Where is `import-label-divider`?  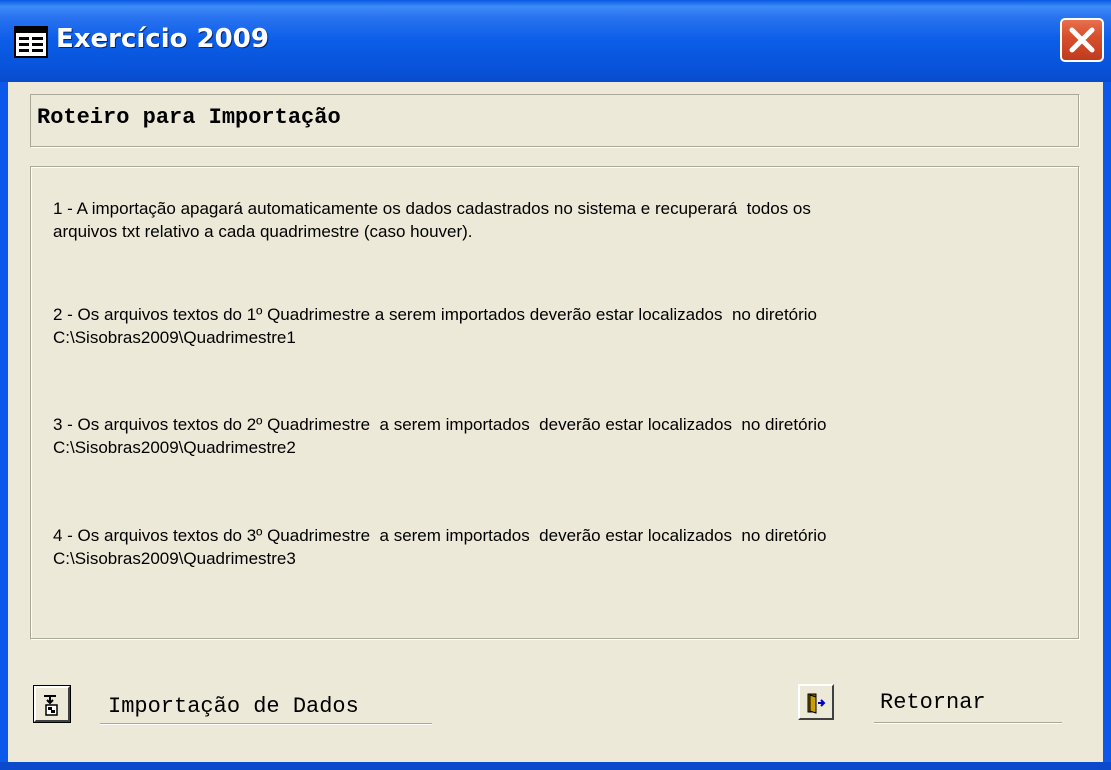
import-label-divider is located at coordinates (266, 724).